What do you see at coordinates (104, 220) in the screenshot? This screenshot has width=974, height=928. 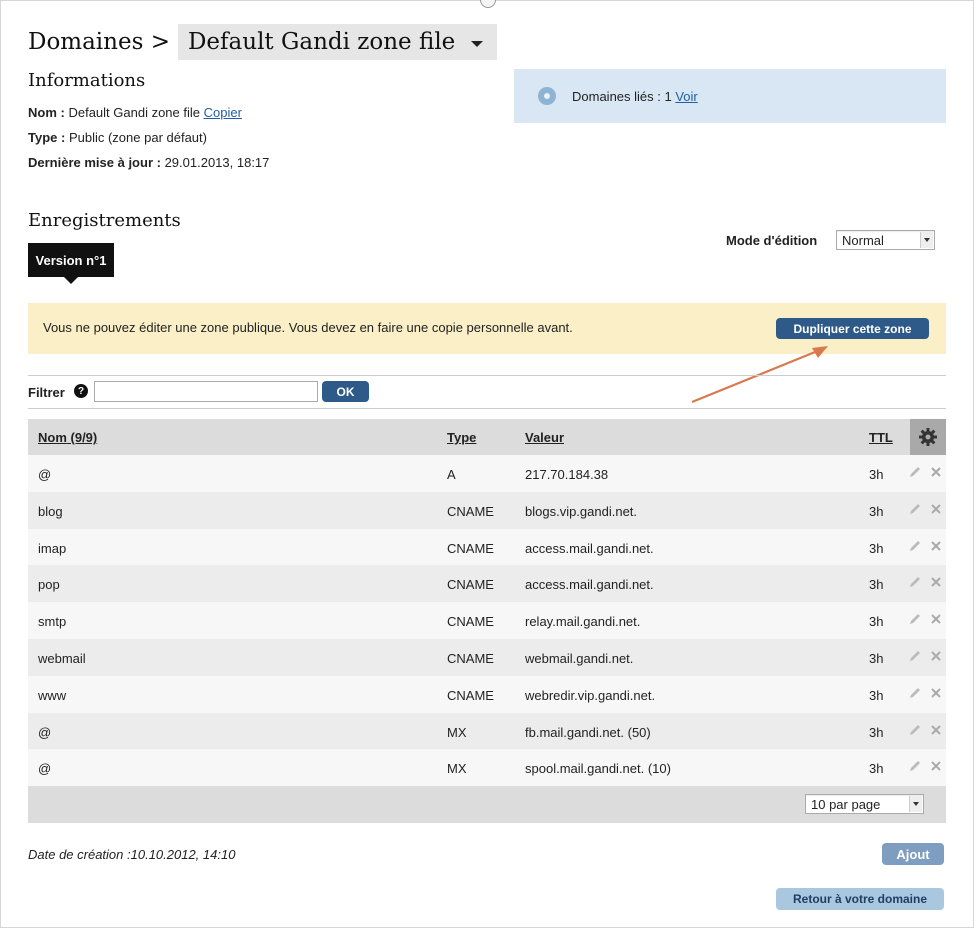 I see `records-title: Enregistrements` at bounding box center [104, 220].